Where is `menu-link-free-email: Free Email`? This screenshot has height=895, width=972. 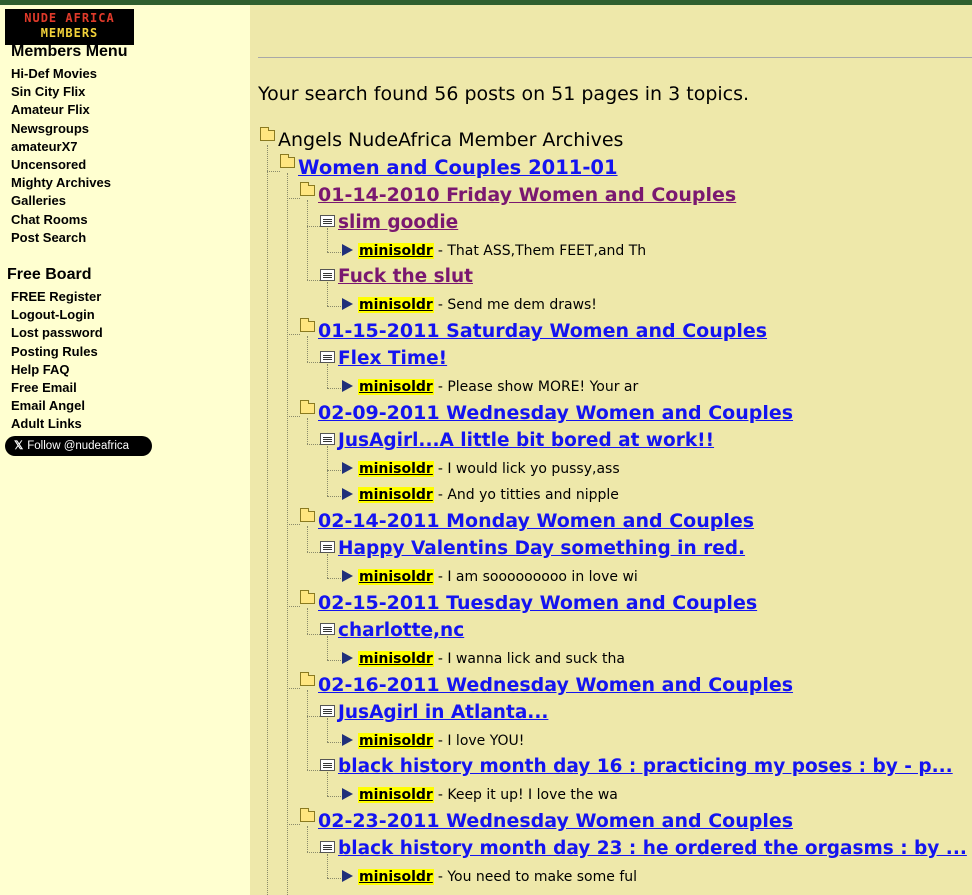 menu-link-free-email: Free Email is located at coordinates (44, 387).